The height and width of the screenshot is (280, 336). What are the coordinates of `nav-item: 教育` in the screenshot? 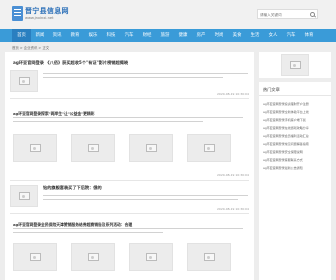 It's located at (75, 35).